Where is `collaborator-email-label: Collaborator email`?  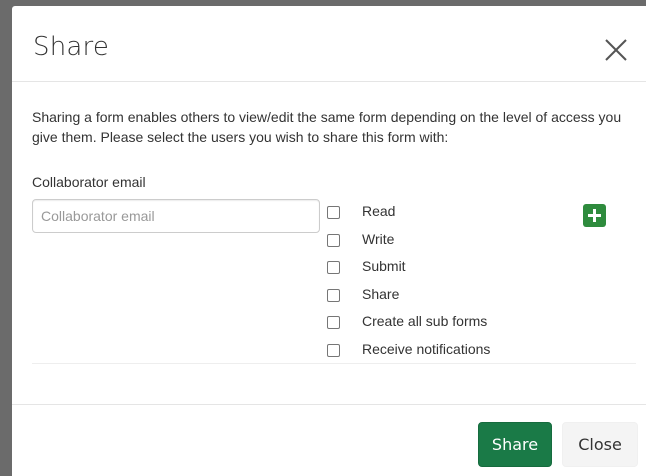
collaborator-email-label: Collaborator email is located at coordinates (89, 182).